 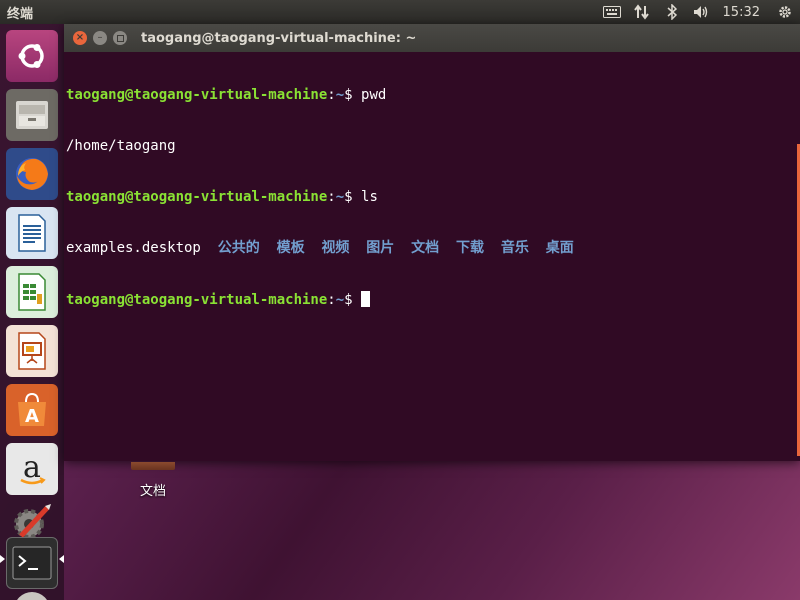 I want to click on active-app-title: 终端, so click(x=20, y=14).